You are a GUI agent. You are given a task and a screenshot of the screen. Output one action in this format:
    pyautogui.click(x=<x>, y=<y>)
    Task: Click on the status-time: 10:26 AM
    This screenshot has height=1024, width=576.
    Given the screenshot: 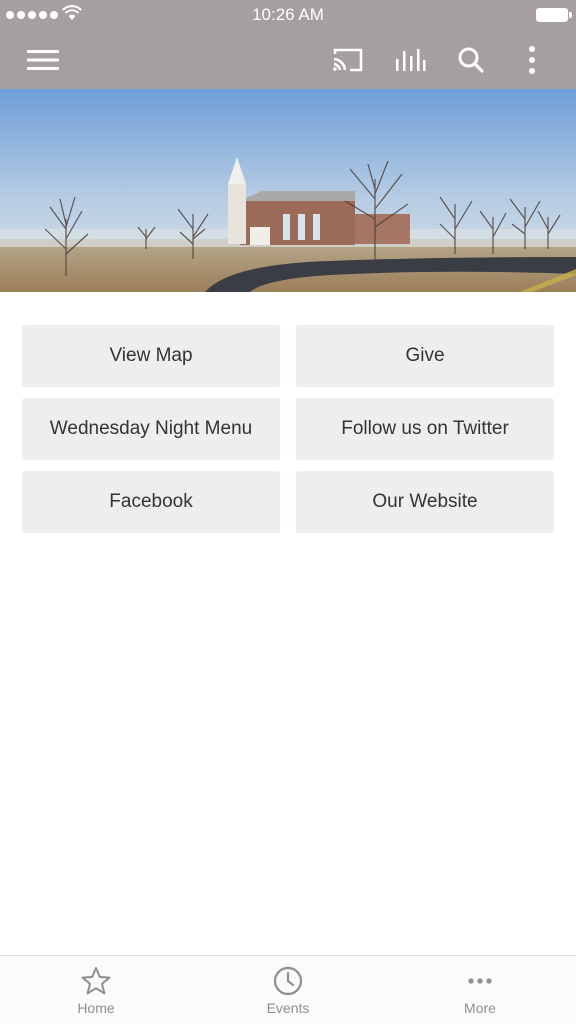 What is the action you would take?
    pyautogui.click(x=288, y=14)
    